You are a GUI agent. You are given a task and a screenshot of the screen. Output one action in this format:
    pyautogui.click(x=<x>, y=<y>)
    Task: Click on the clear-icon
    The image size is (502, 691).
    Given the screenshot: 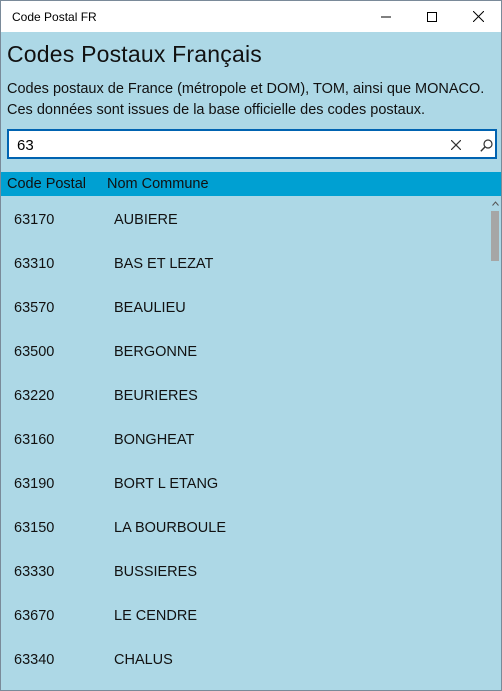 What is the action you would take?
    pyautogui.click(x=456, y=145)
    